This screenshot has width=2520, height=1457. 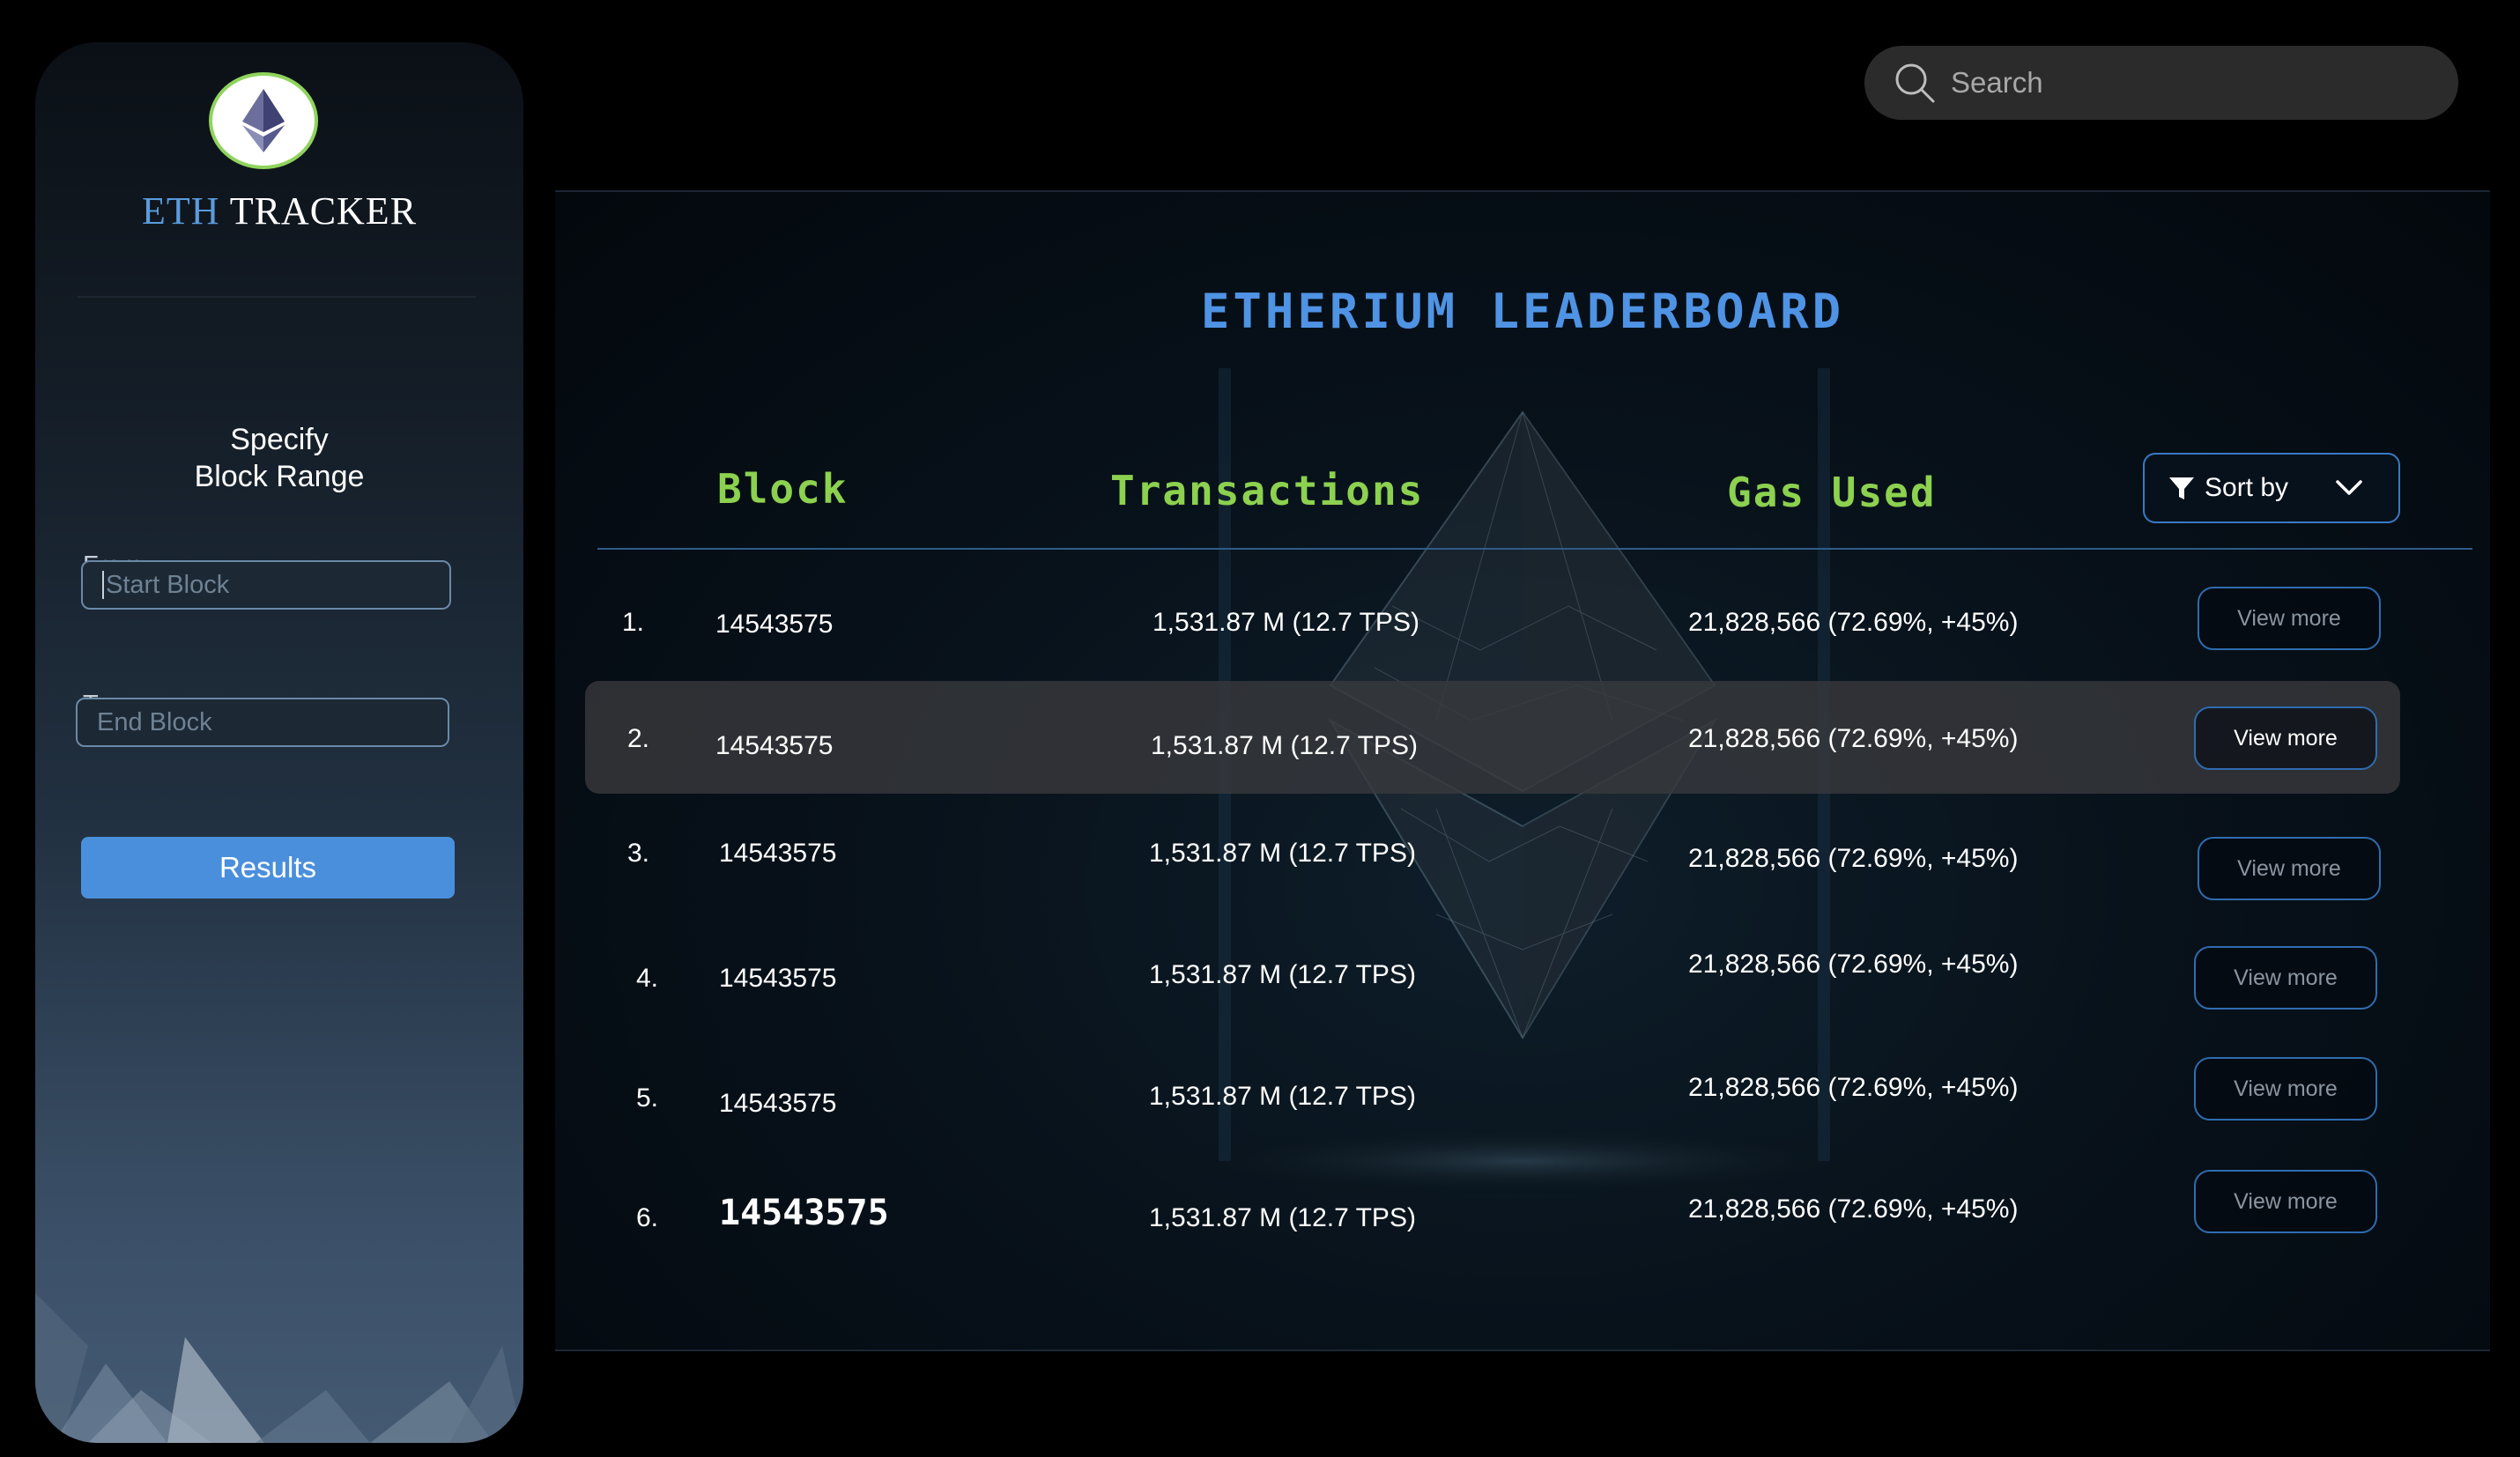 What do you see at coordinates (279, 476) in the screenshot?
I see `range-title-line2: Block Range` at bounding box center [279, 476].